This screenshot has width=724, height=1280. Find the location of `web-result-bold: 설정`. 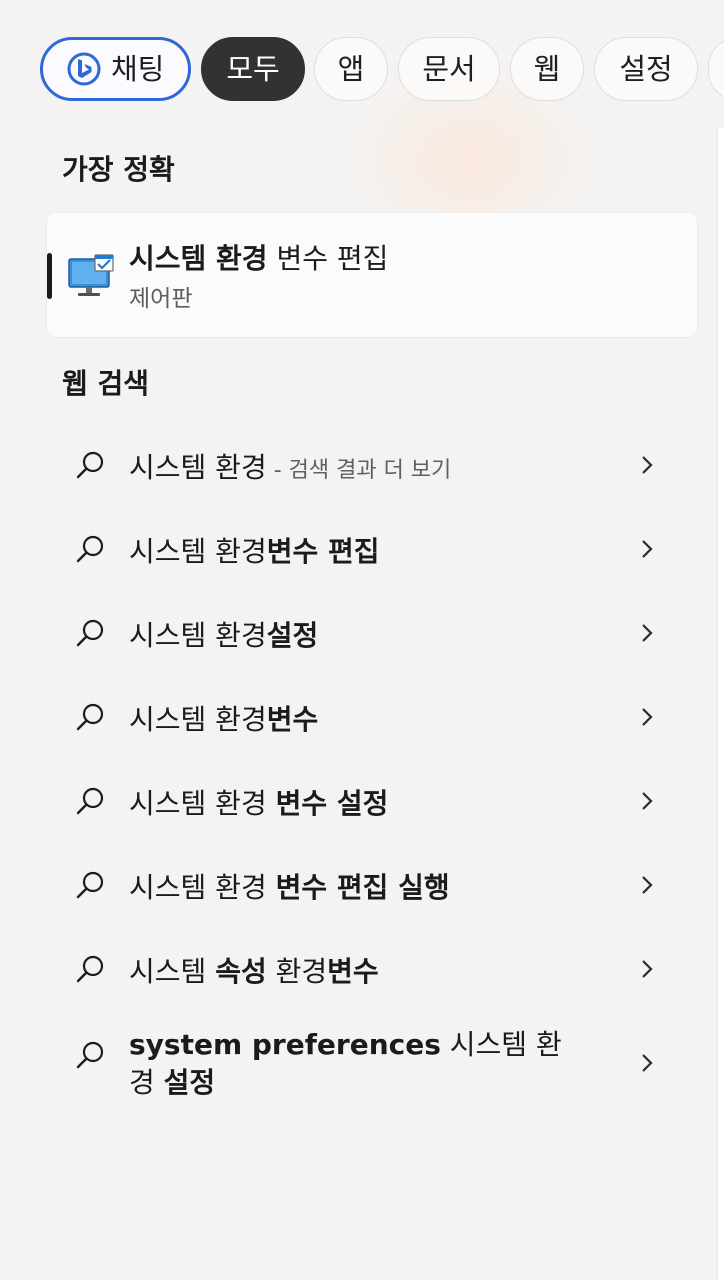

web-result-bold: 설정 is located at coordinates (292, 635).